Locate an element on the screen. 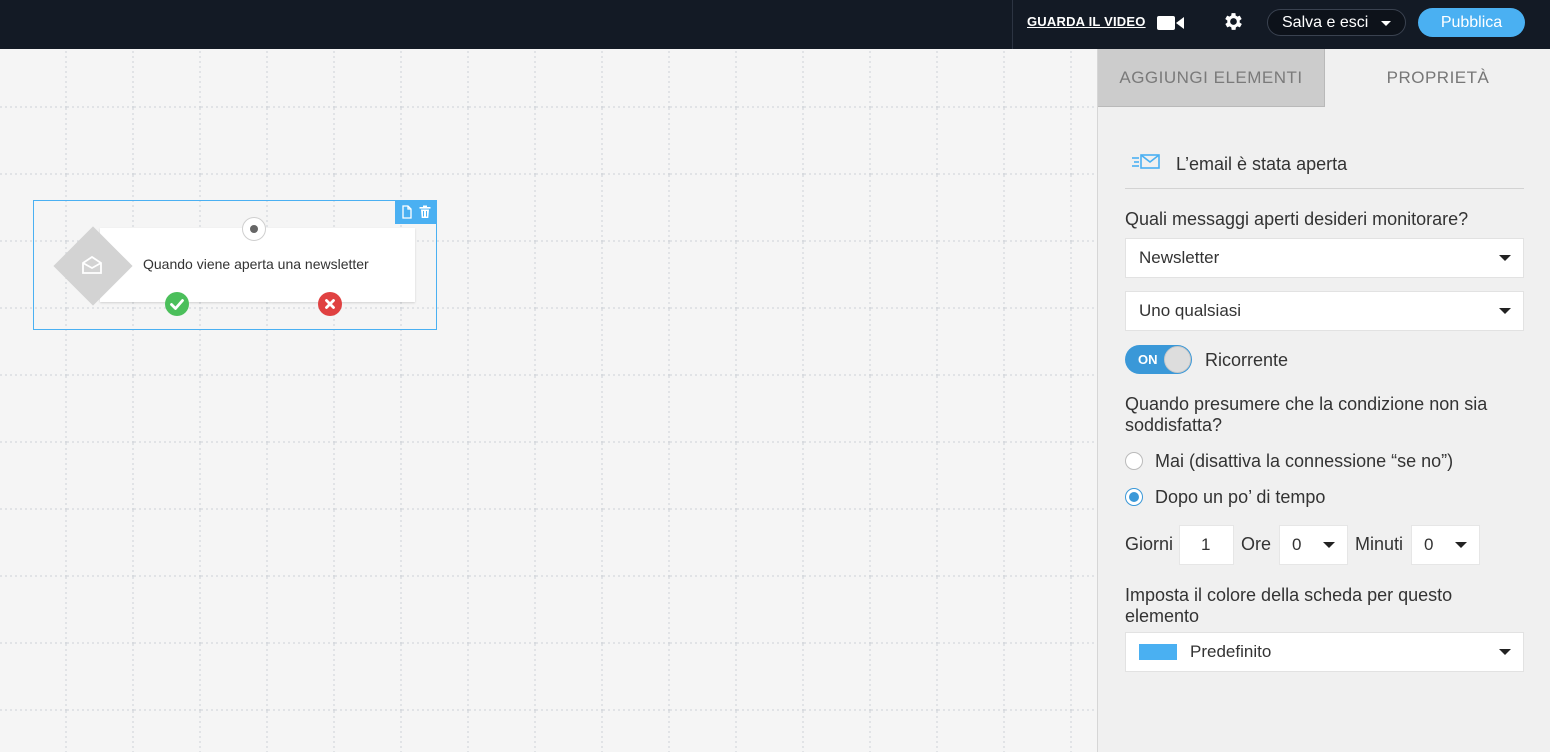  close-icon is located at coordinates (330, 304).